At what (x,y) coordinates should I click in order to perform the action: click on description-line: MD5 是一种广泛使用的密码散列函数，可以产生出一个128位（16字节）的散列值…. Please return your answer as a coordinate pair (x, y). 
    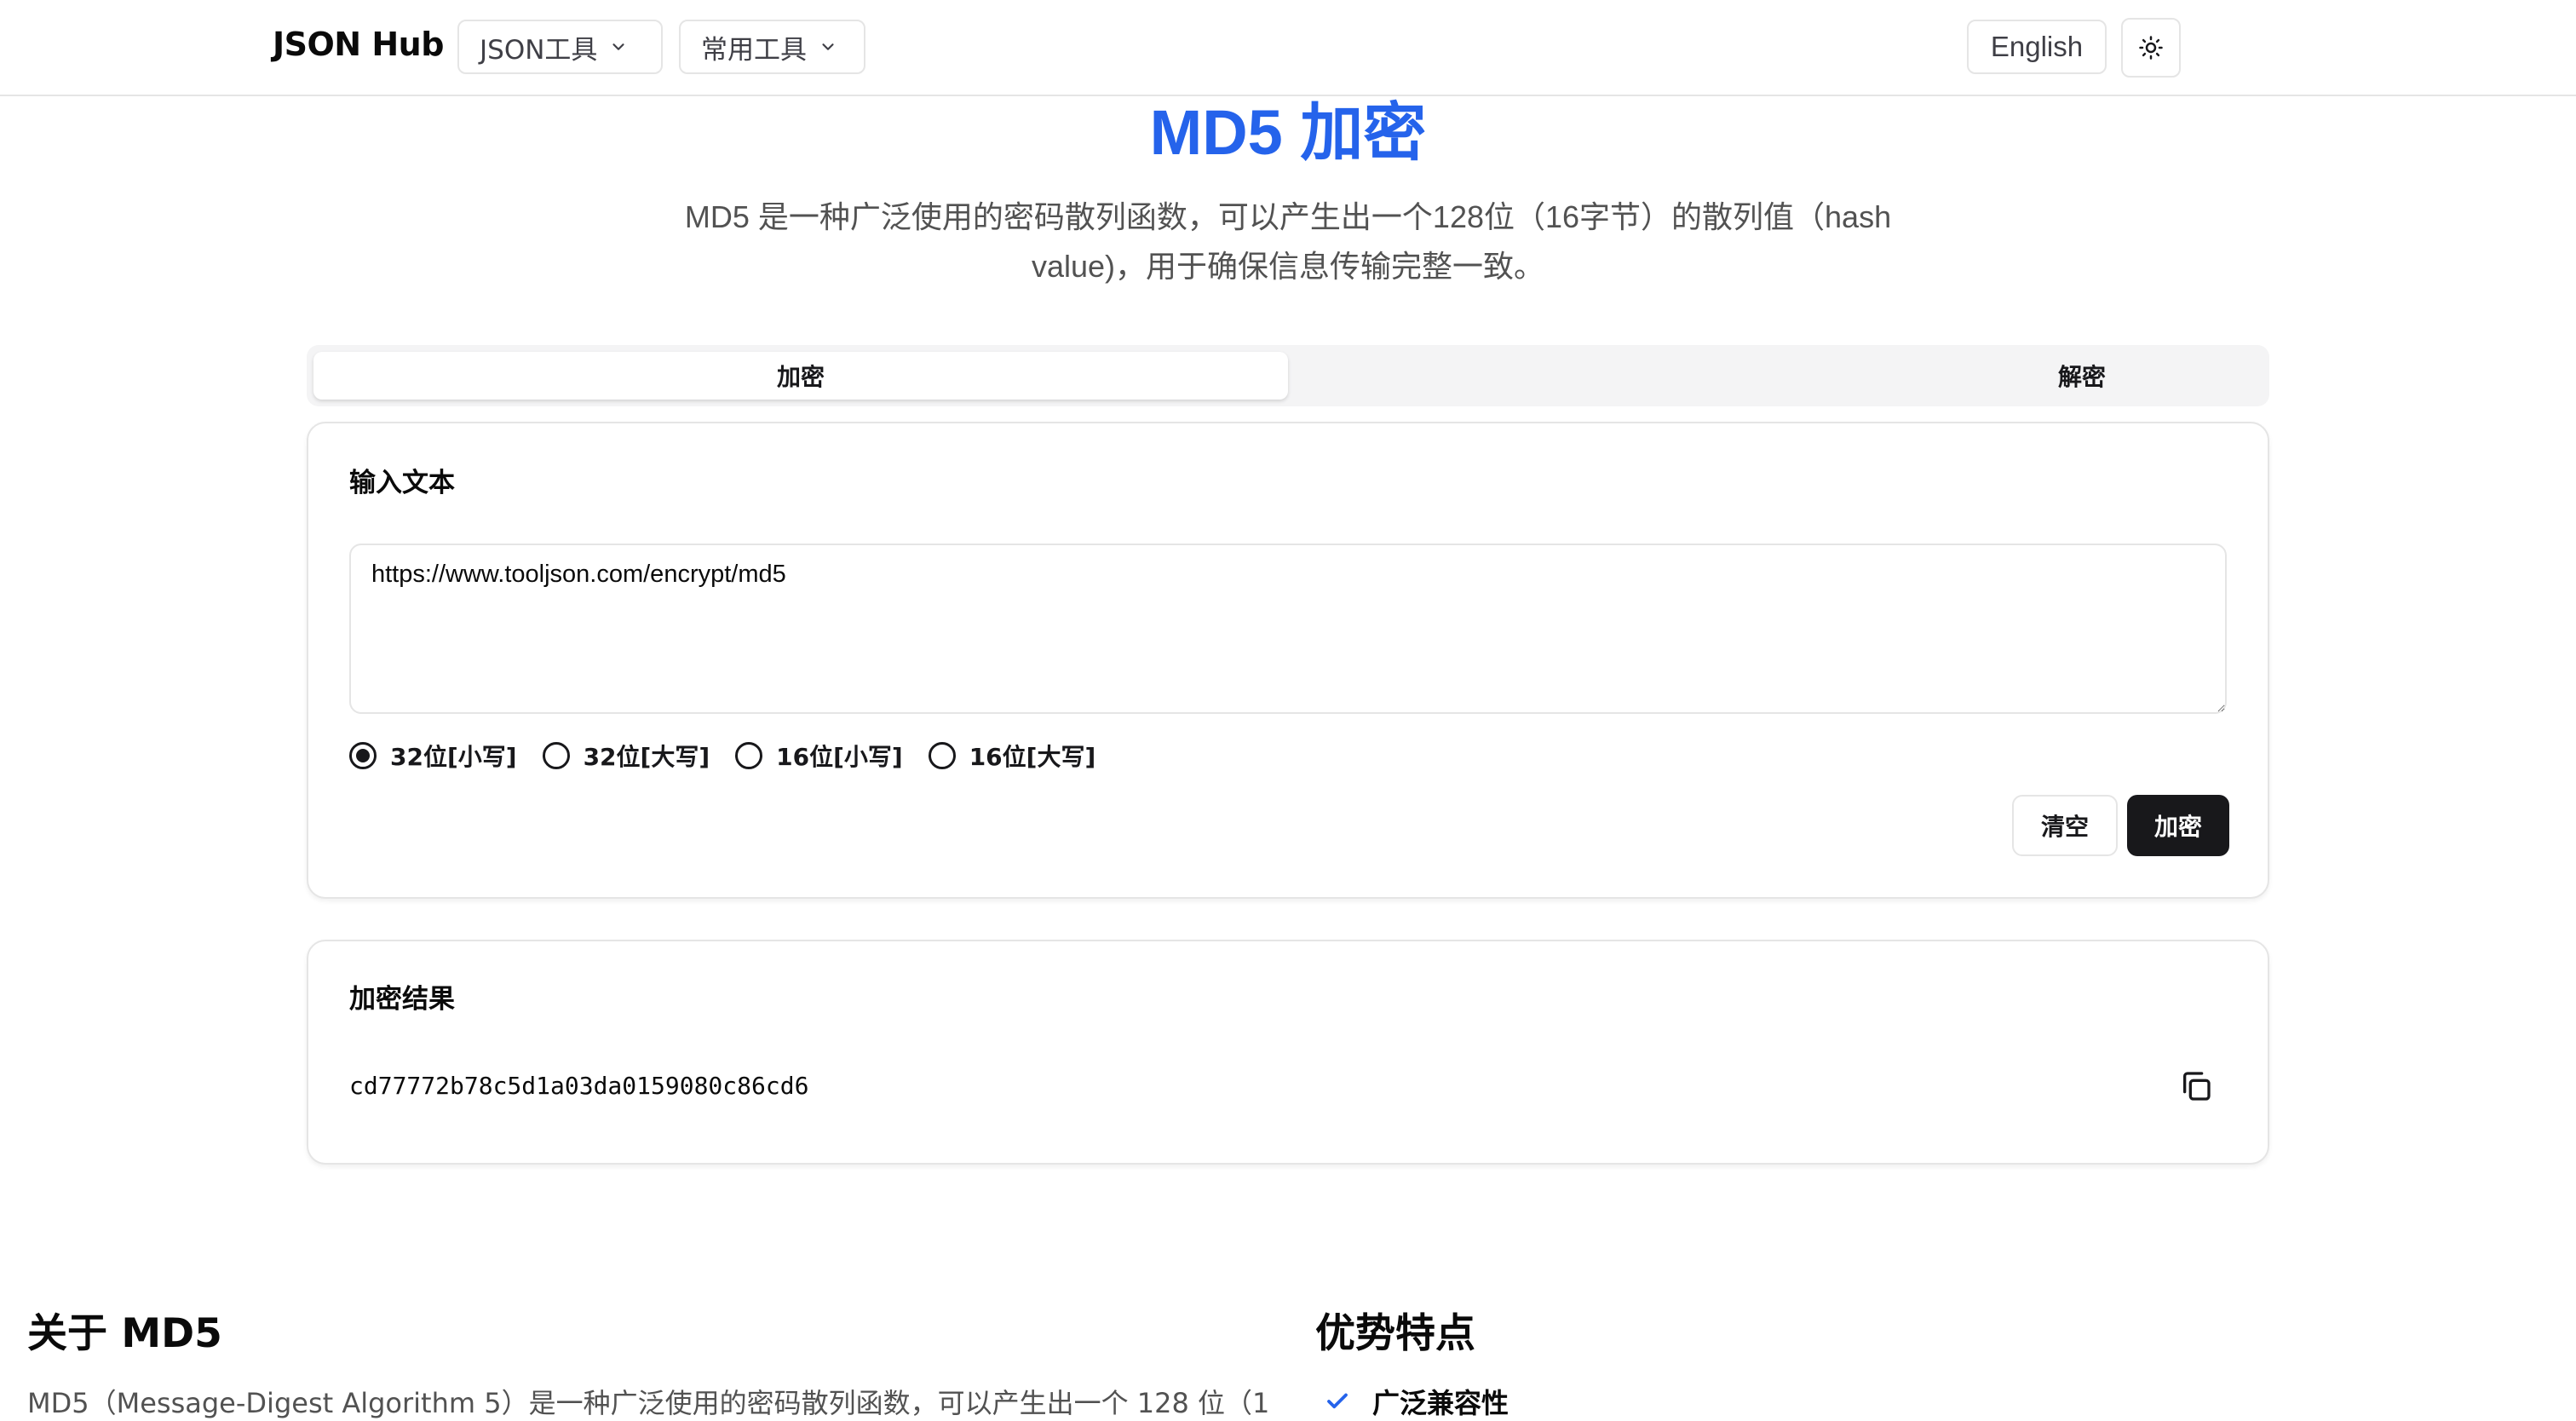
    Looking at the image, I should click on (1288, 216).